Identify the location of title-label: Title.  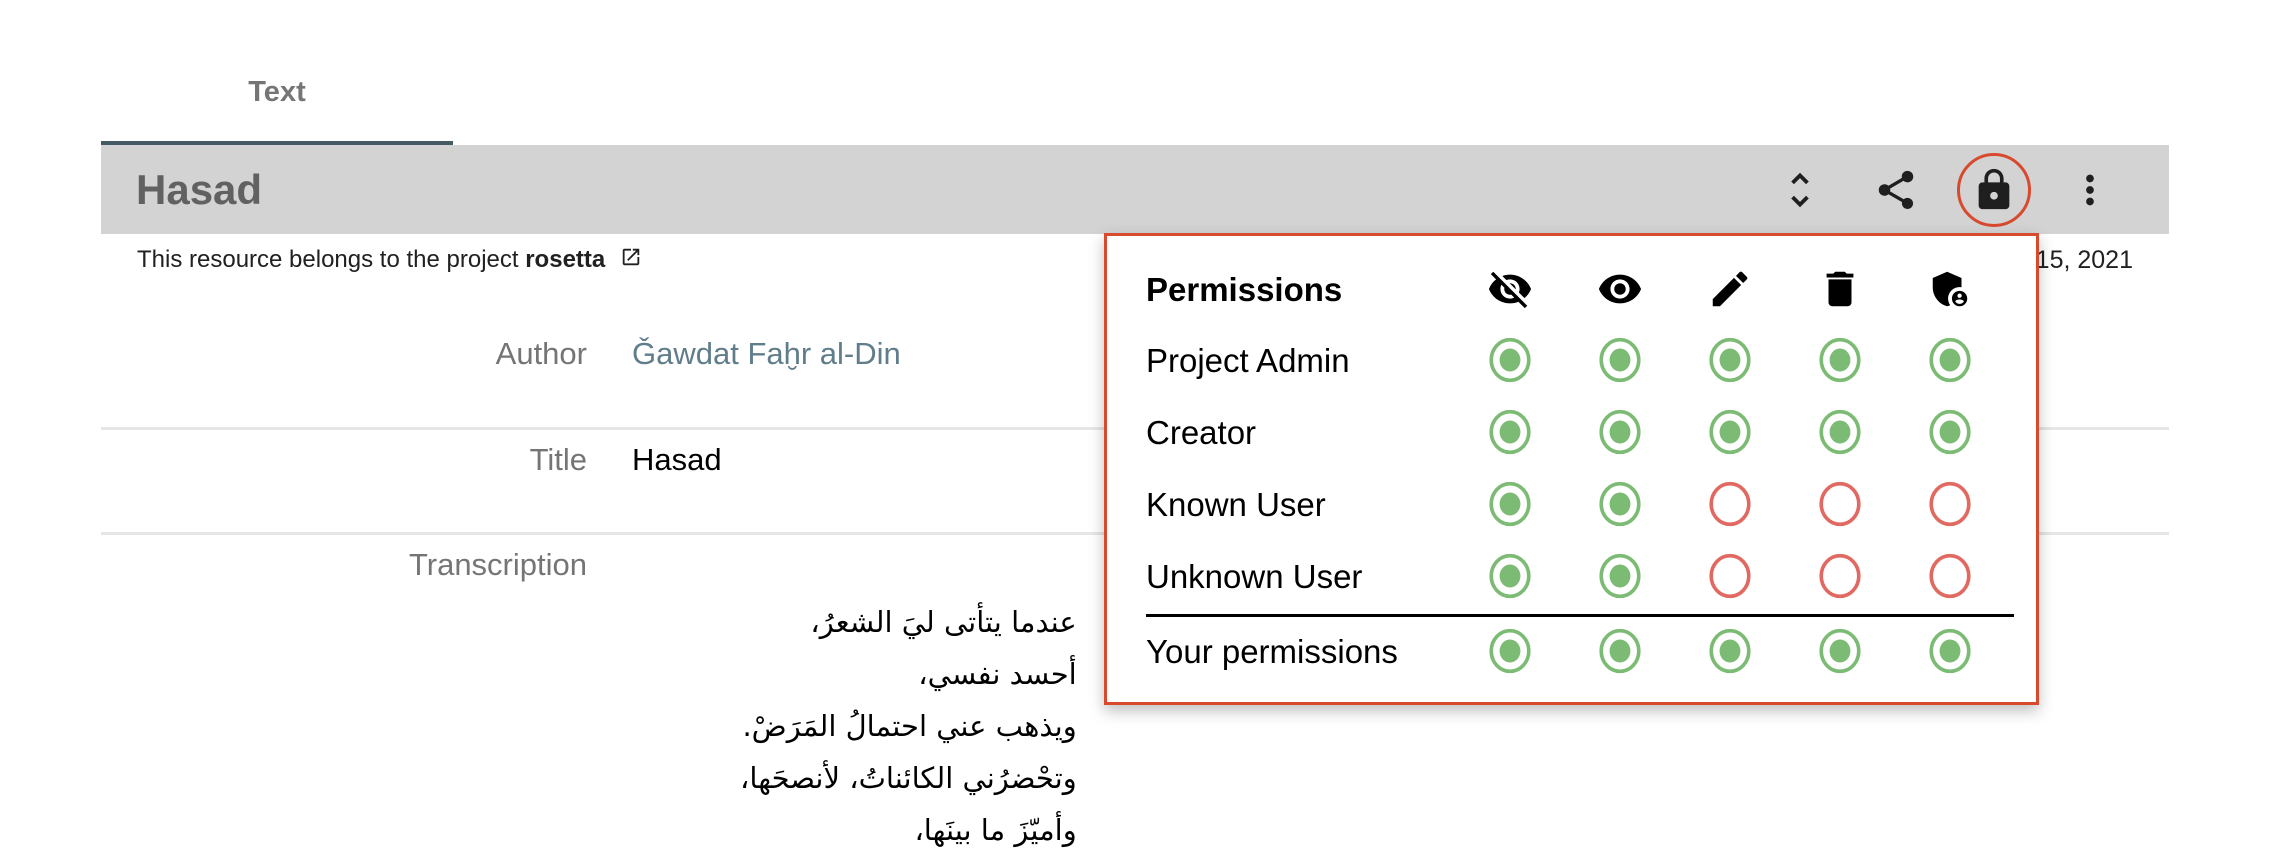
(558, 459).